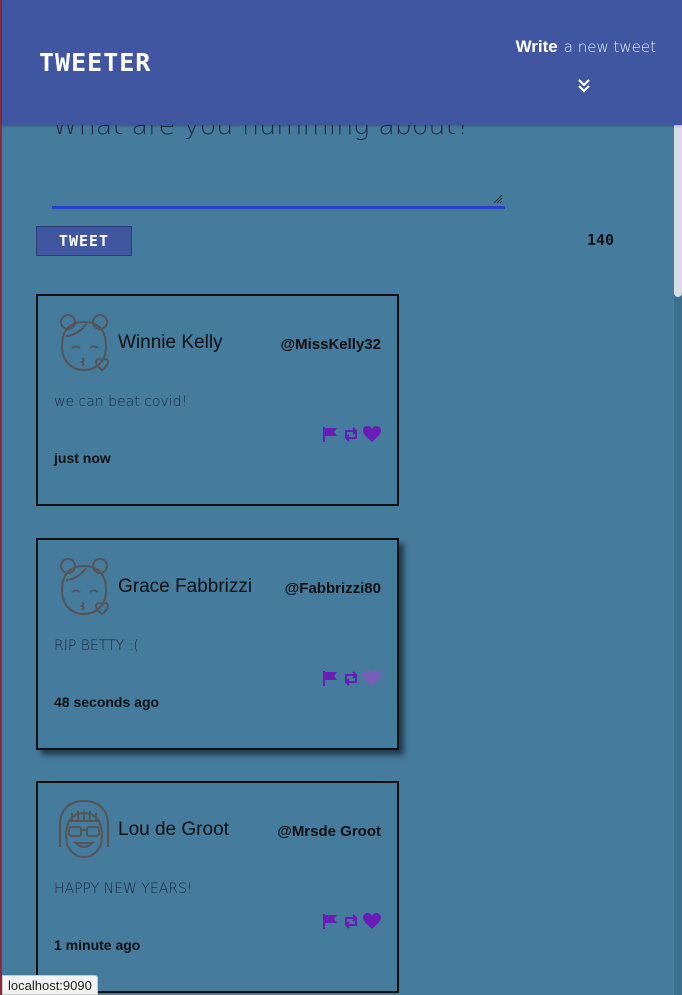 The width and height of the screenshot is (682, 995). What do you see at coordinates (170, 342) in the screenshot?
I see `tweet-author-name: Winnie Kelly` at bounding box center [170, 342].